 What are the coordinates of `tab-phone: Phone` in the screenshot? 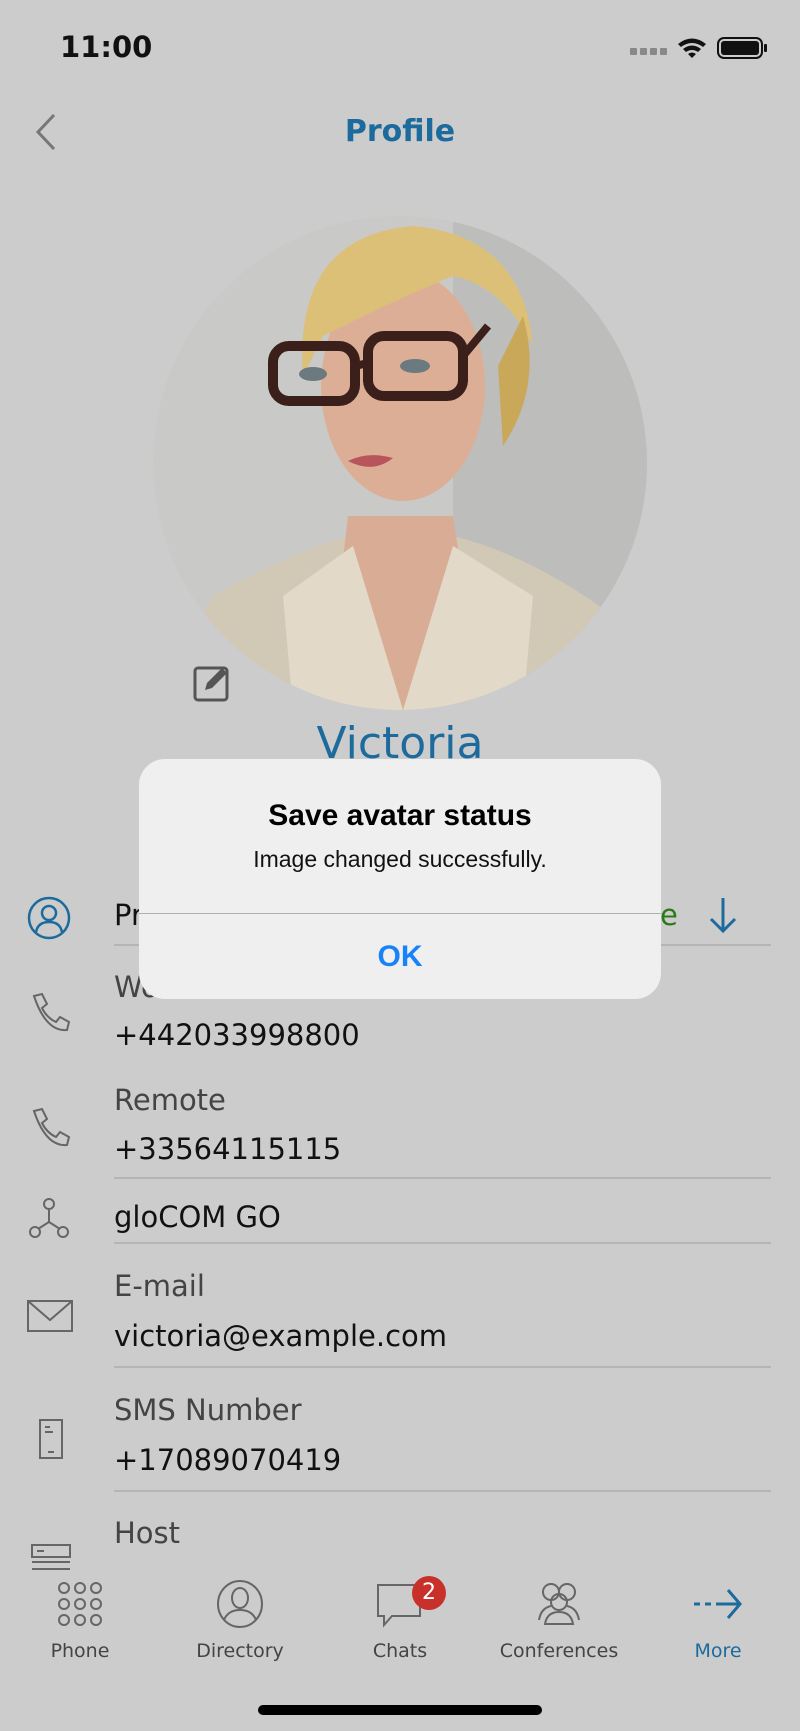 It's located at (80, 1621).